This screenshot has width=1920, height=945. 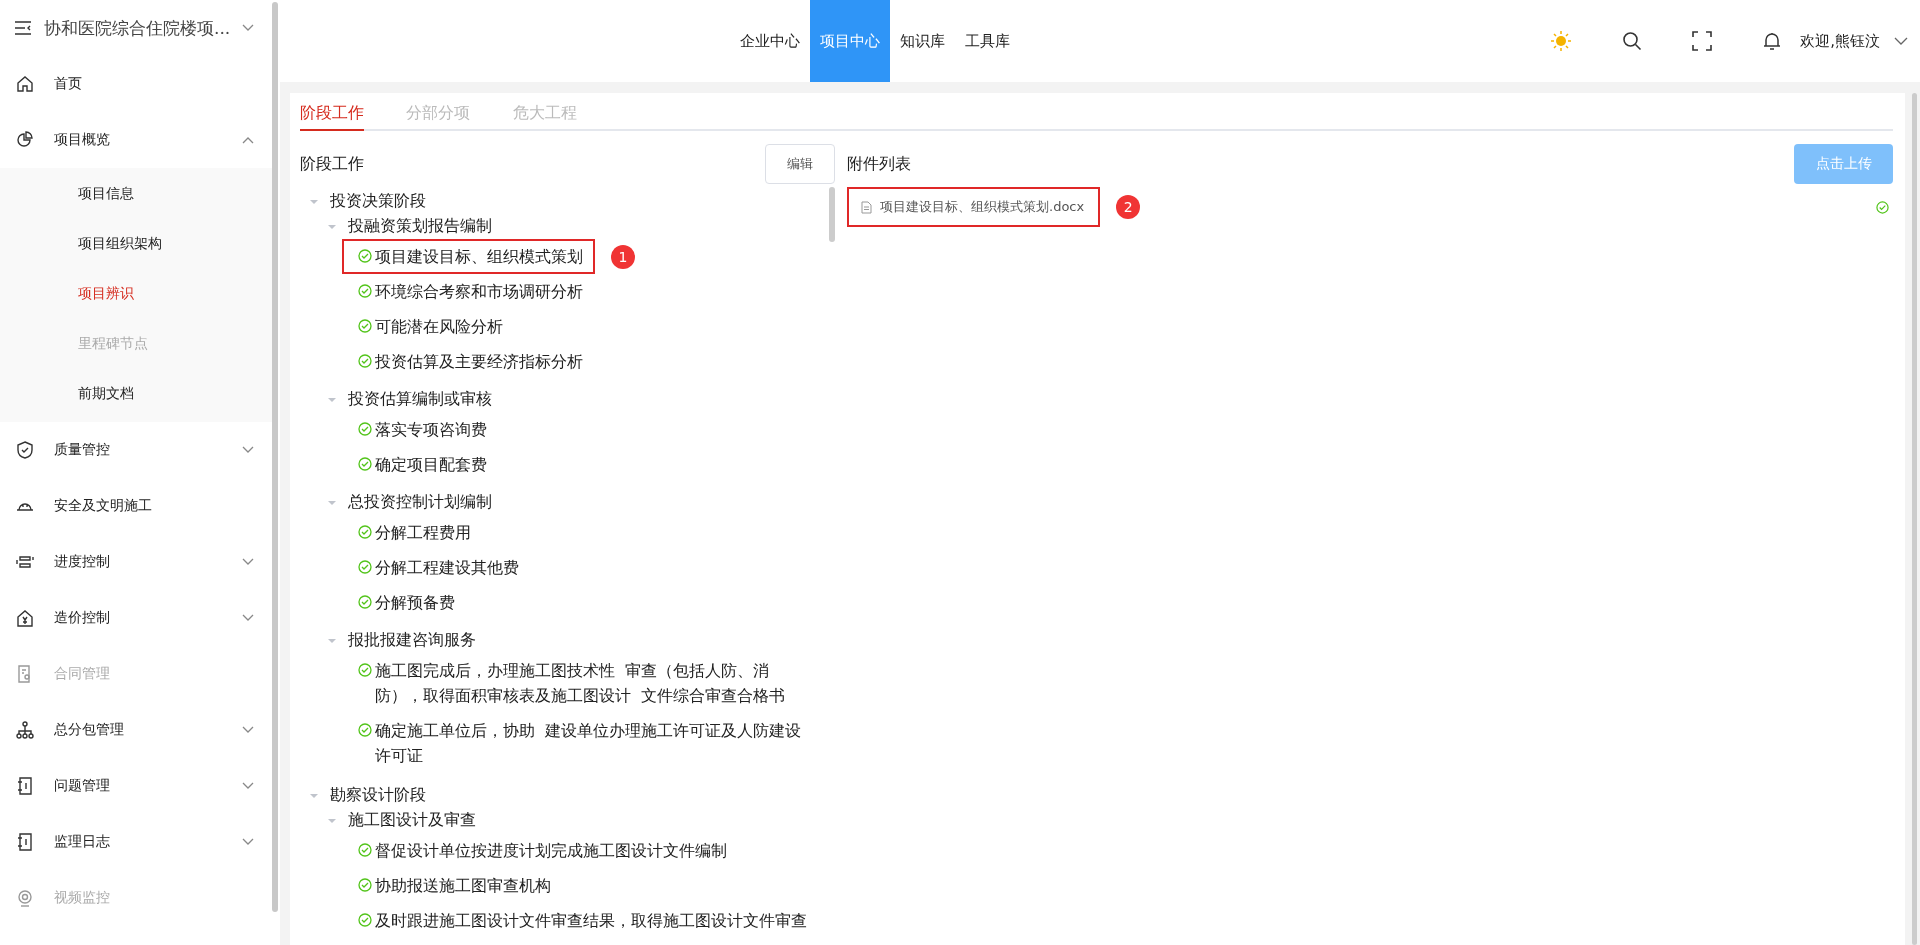 I want to click on nav-tab: 知识库, so click(x=922, y=41).